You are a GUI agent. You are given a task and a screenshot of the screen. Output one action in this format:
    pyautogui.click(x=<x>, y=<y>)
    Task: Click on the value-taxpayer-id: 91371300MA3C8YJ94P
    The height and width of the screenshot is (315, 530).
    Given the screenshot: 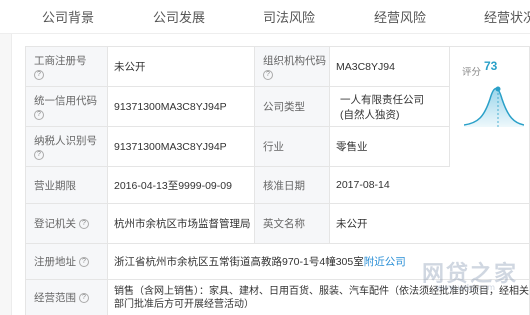 What is the action you would take?
    pyautogui.click(x=180, y=146)
    